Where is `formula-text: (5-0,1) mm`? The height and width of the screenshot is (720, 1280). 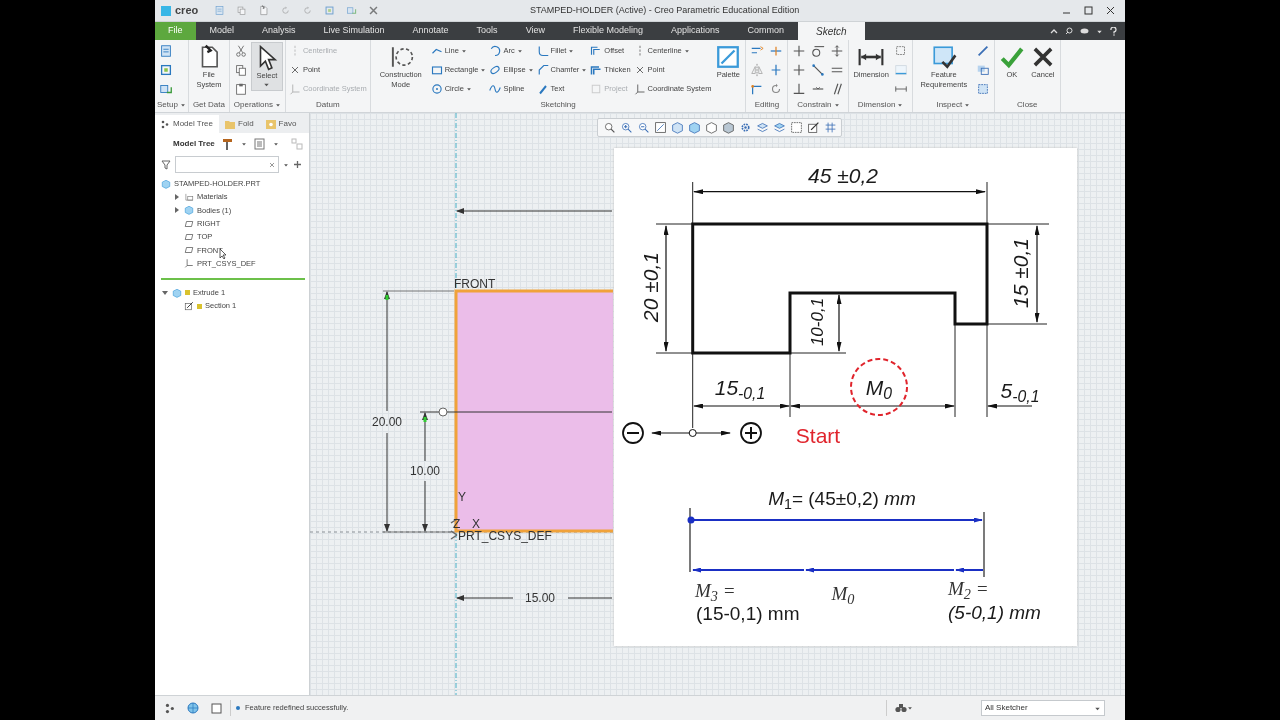
formula-text: (5-0,1) mm is located at coordinates (994, 612).